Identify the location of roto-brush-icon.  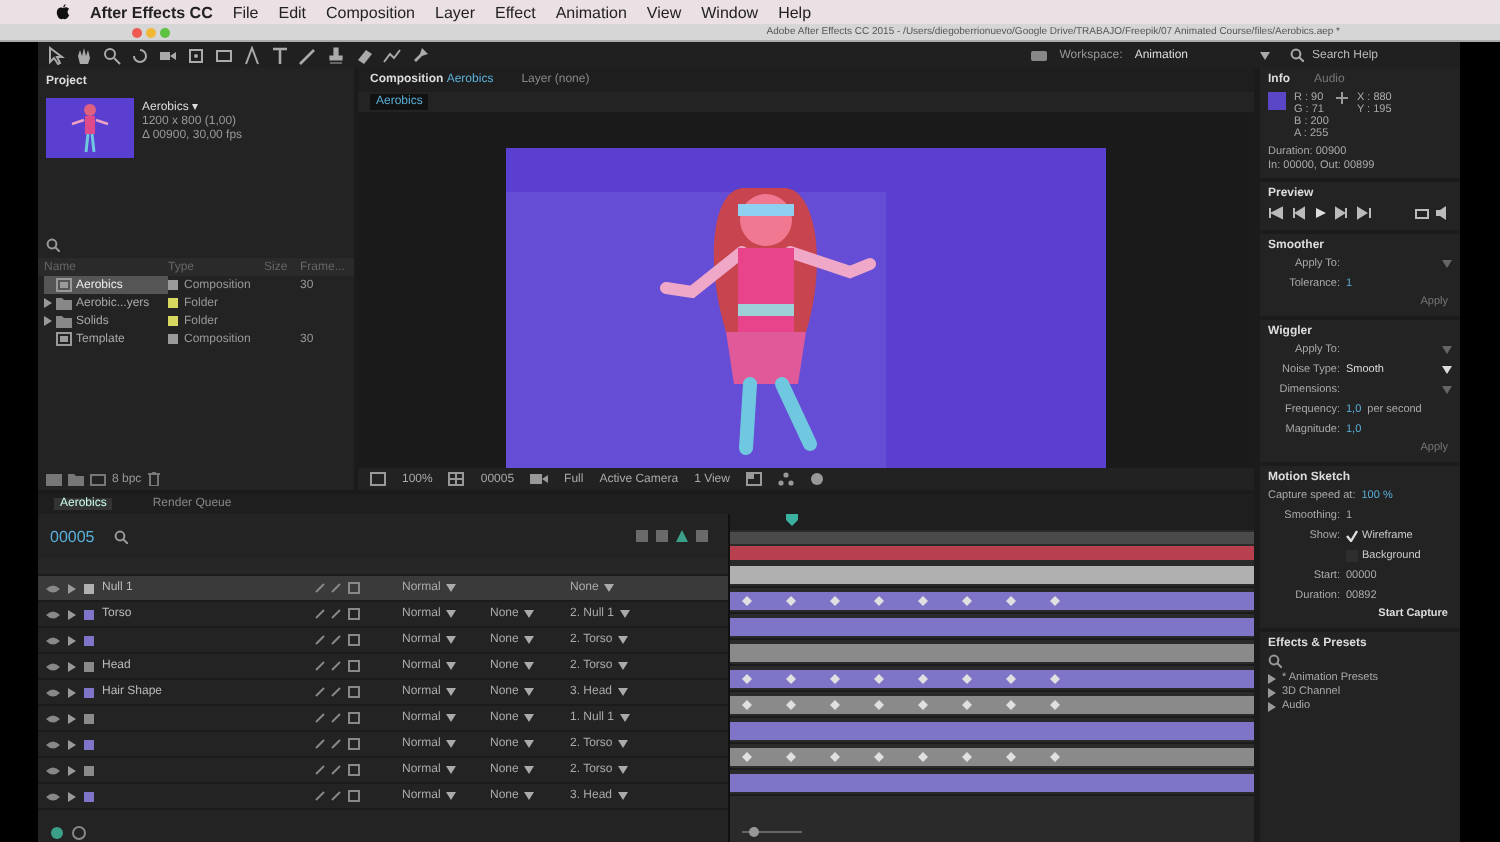
(392, 55).